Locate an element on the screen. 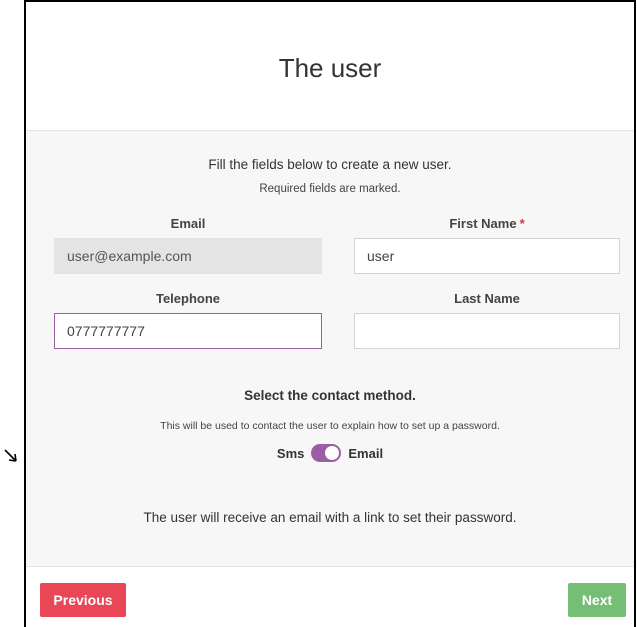 The height and width of the screenshot is (627, 637). contact-method-toggle is located at coordinates (326, 453).